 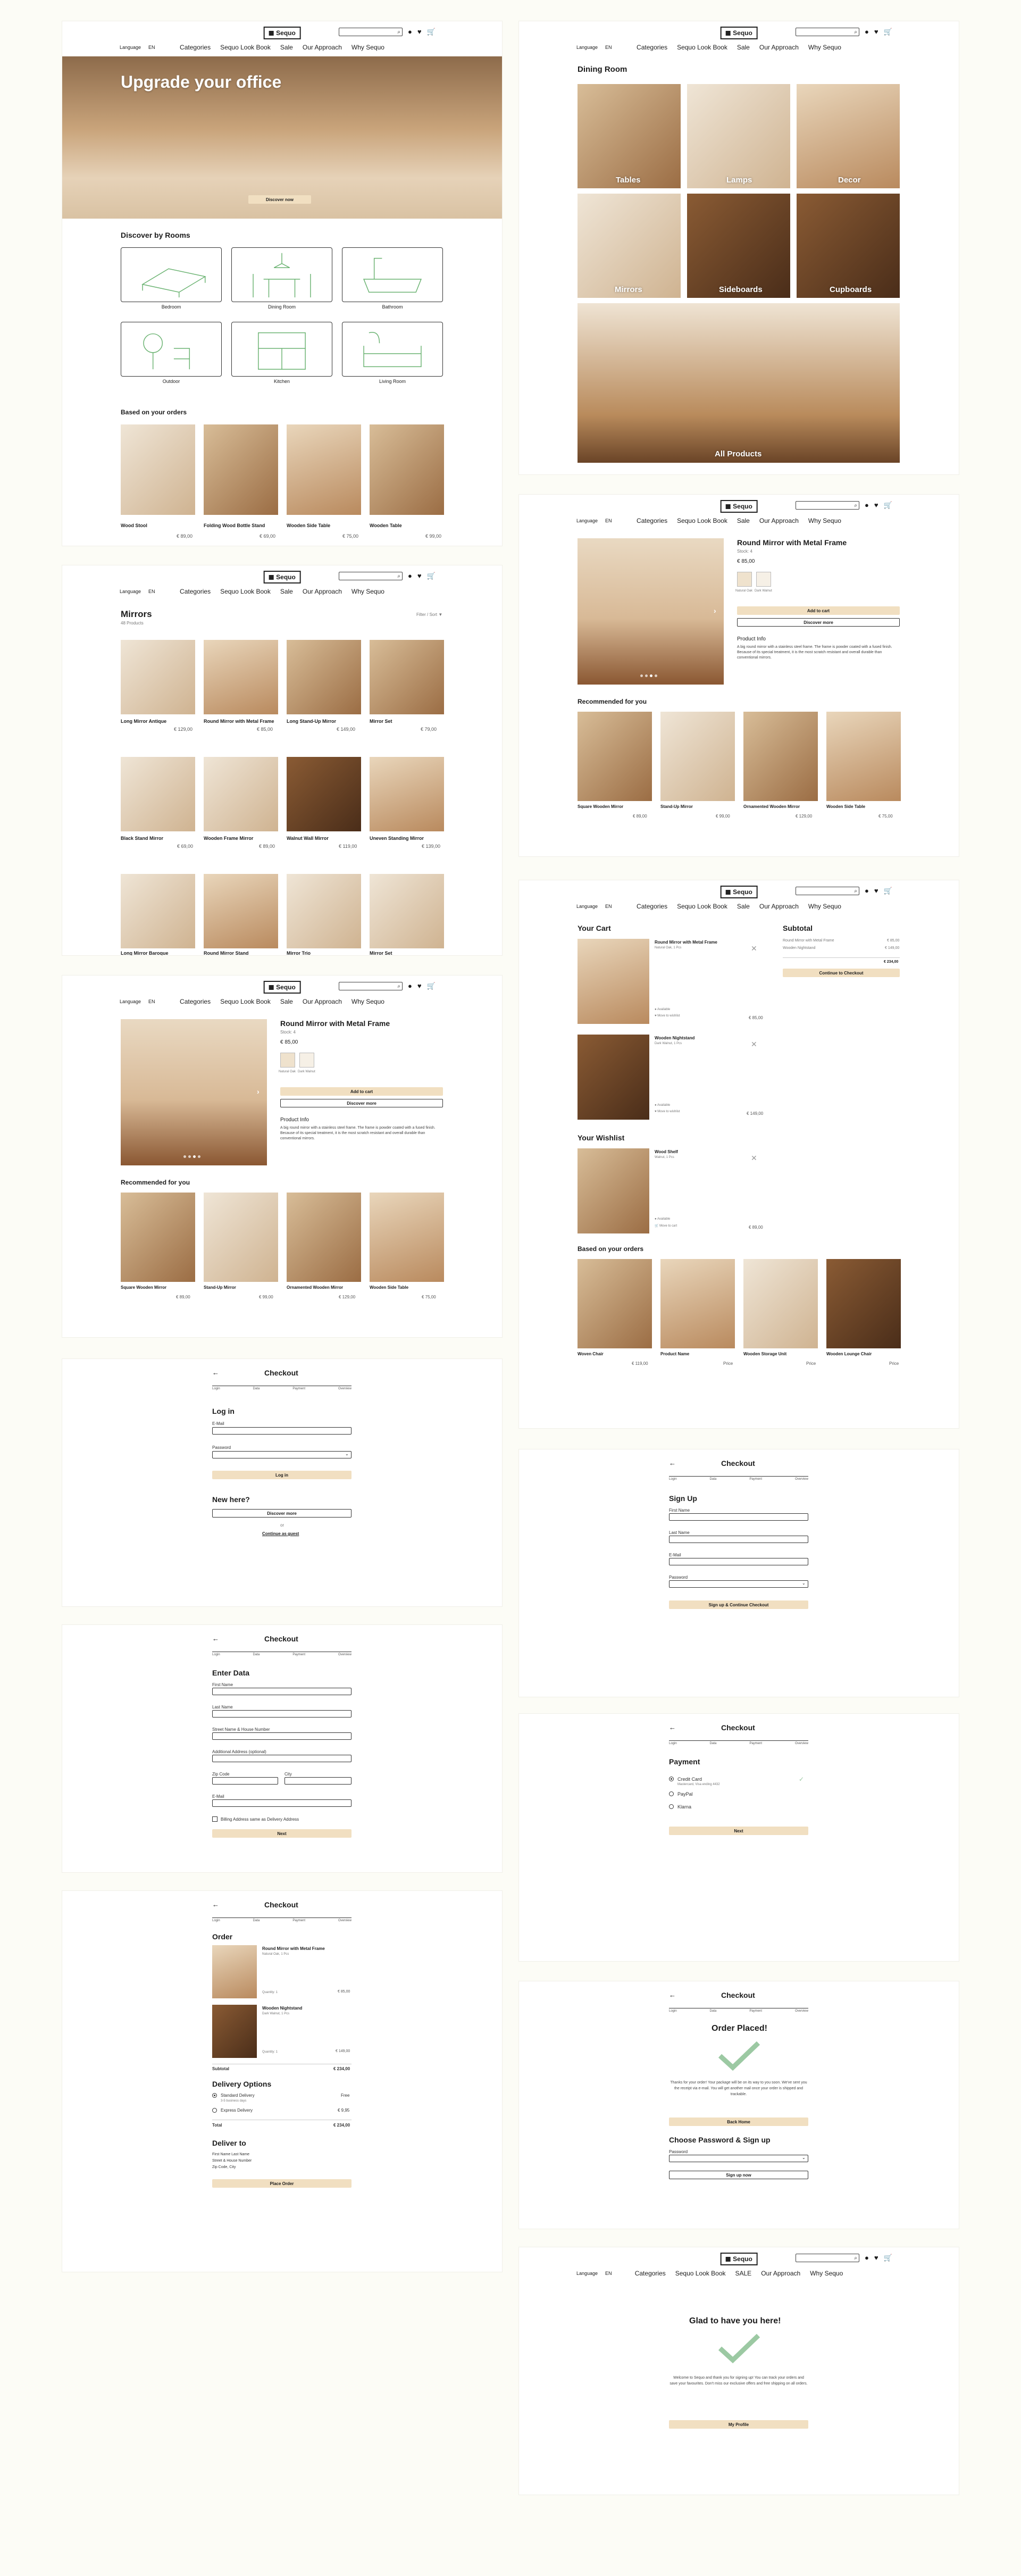 I want to click on cart-item-image, so click(x=613, y=982).